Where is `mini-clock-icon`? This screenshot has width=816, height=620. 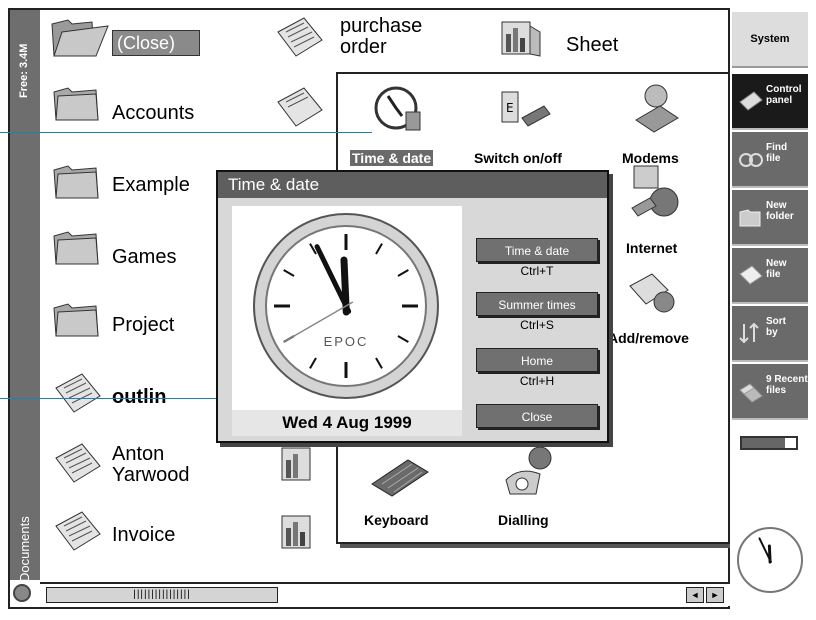
mini-clock-icon is located at coordinates (770, 560).